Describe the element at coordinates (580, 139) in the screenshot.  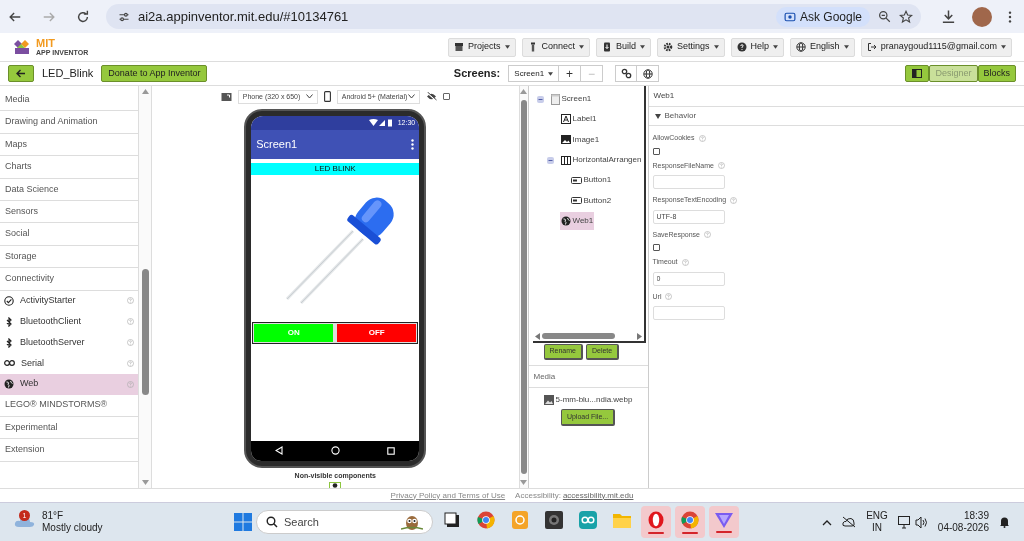
I see `component-tree-item: Image1` at that location.